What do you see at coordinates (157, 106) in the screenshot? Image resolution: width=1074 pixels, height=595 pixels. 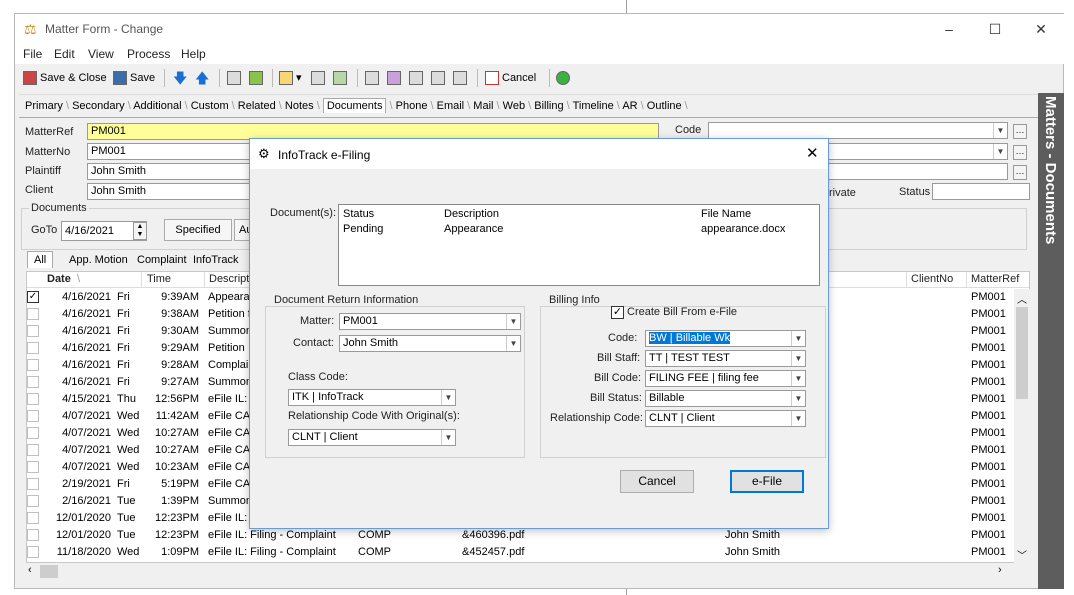 I see `tab-additional: Additional` at bounding box center [157, 106].